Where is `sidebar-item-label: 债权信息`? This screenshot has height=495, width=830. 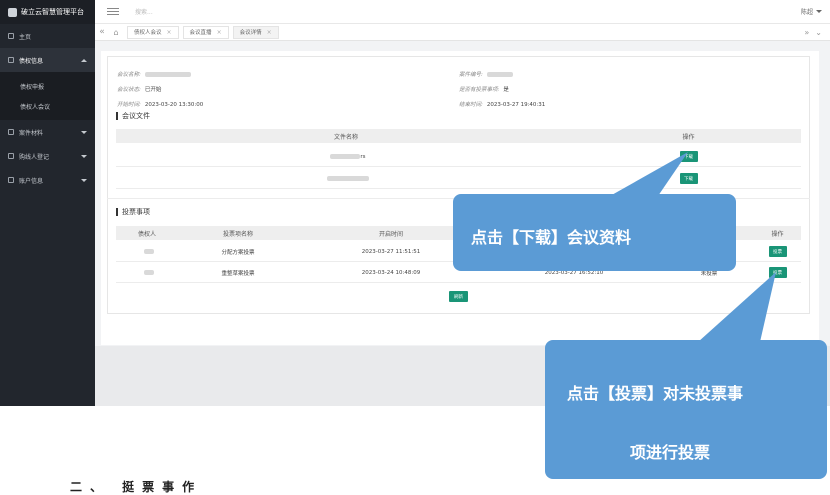 sidebar-item-label: 债权信息 is located at coordinates (31, 61).